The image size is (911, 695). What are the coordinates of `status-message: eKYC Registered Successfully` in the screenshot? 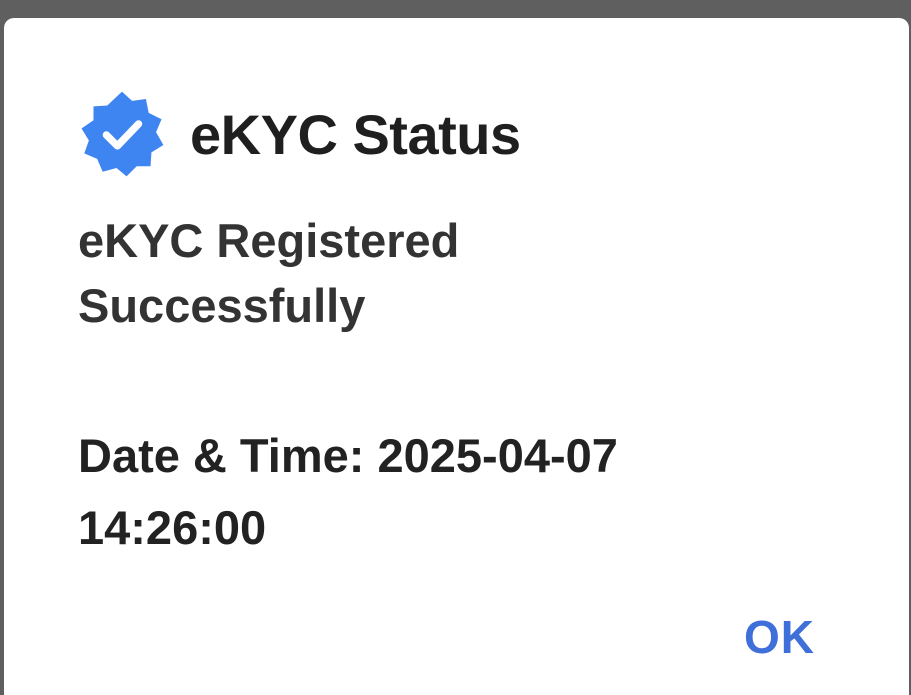 It's located at (428, 273).